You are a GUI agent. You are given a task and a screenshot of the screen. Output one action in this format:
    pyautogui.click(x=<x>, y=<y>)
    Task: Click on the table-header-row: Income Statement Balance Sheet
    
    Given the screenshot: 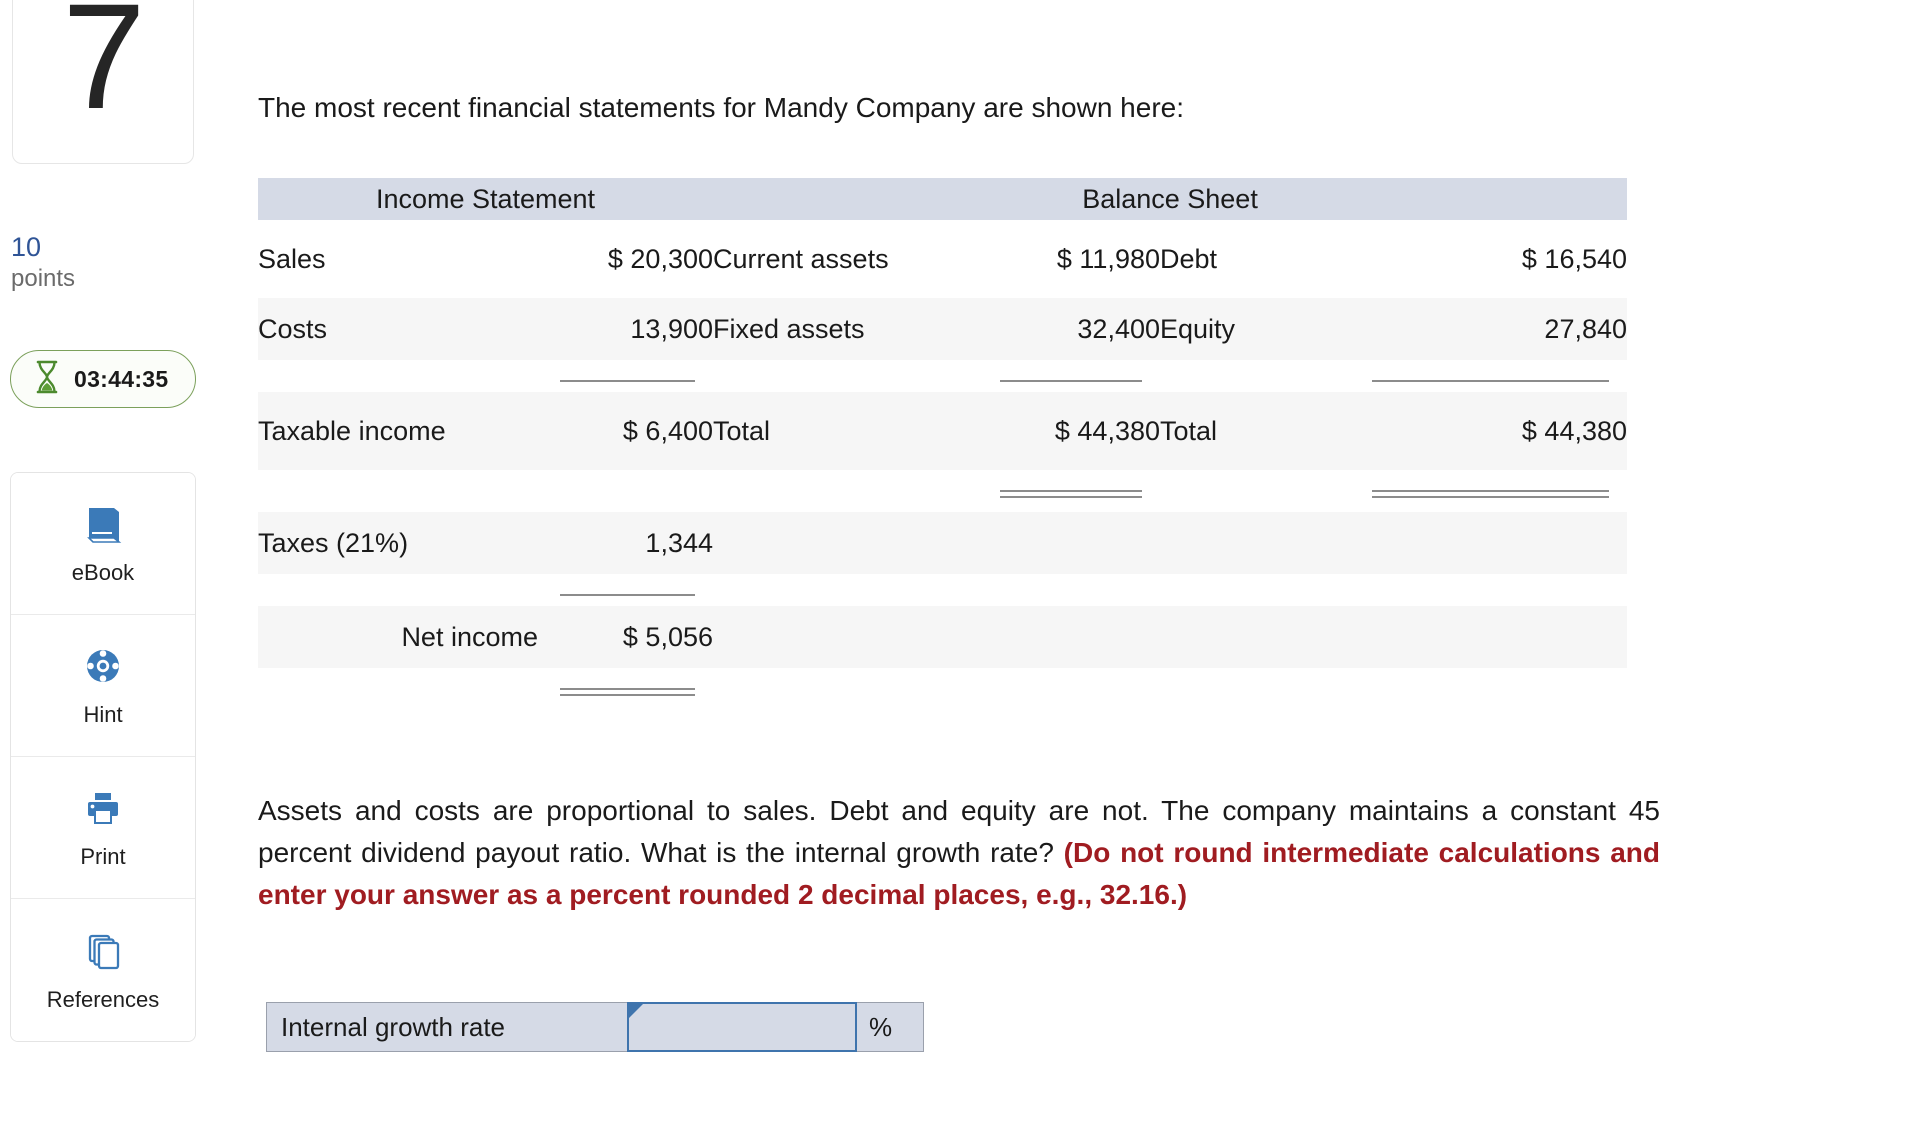 What is the action you would take?
    pyautogui.click(x=943, y=199)
    